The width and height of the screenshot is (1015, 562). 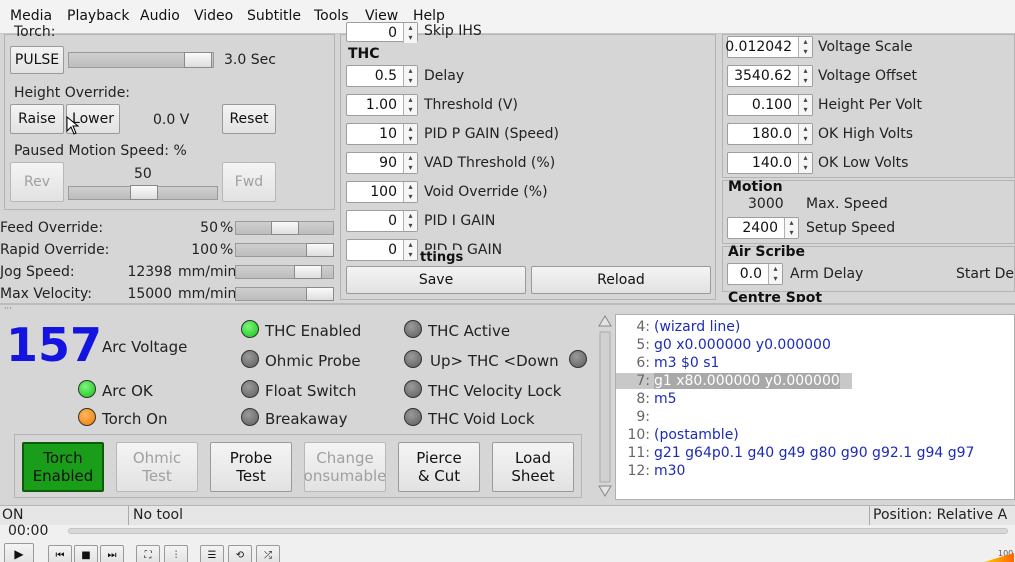 I want to click on pulse-slider-handle, so click(x=198, y=60).